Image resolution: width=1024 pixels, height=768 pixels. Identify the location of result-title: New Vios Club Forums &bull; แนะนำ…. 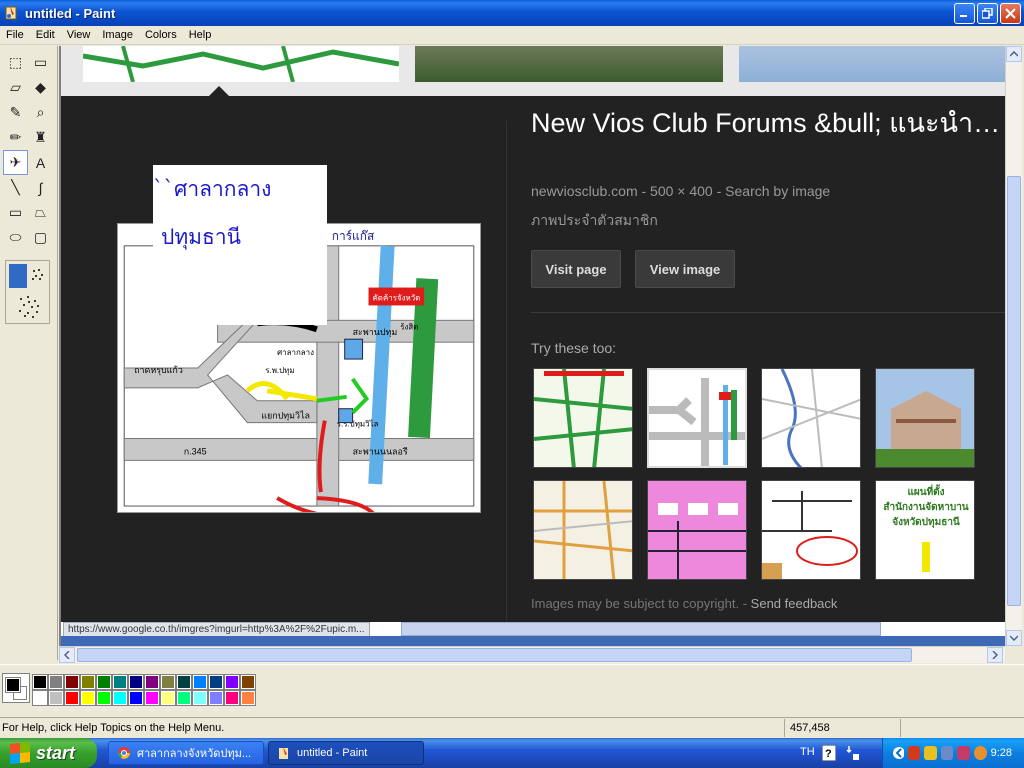
(768, 122).